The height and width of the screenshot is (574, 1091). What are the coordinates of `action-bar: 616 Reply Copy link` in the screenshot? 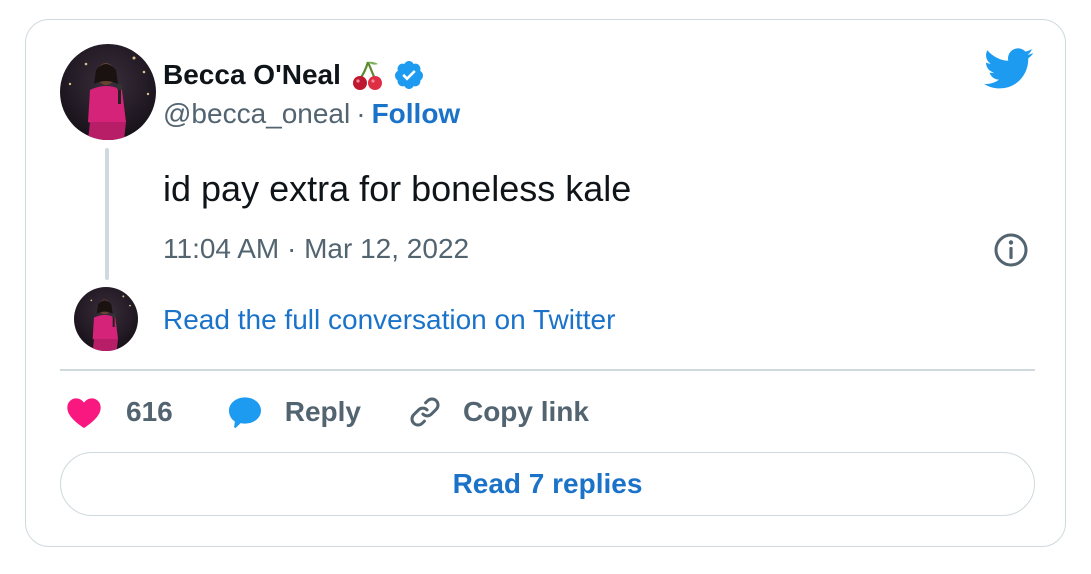 It's located at (324, 412).